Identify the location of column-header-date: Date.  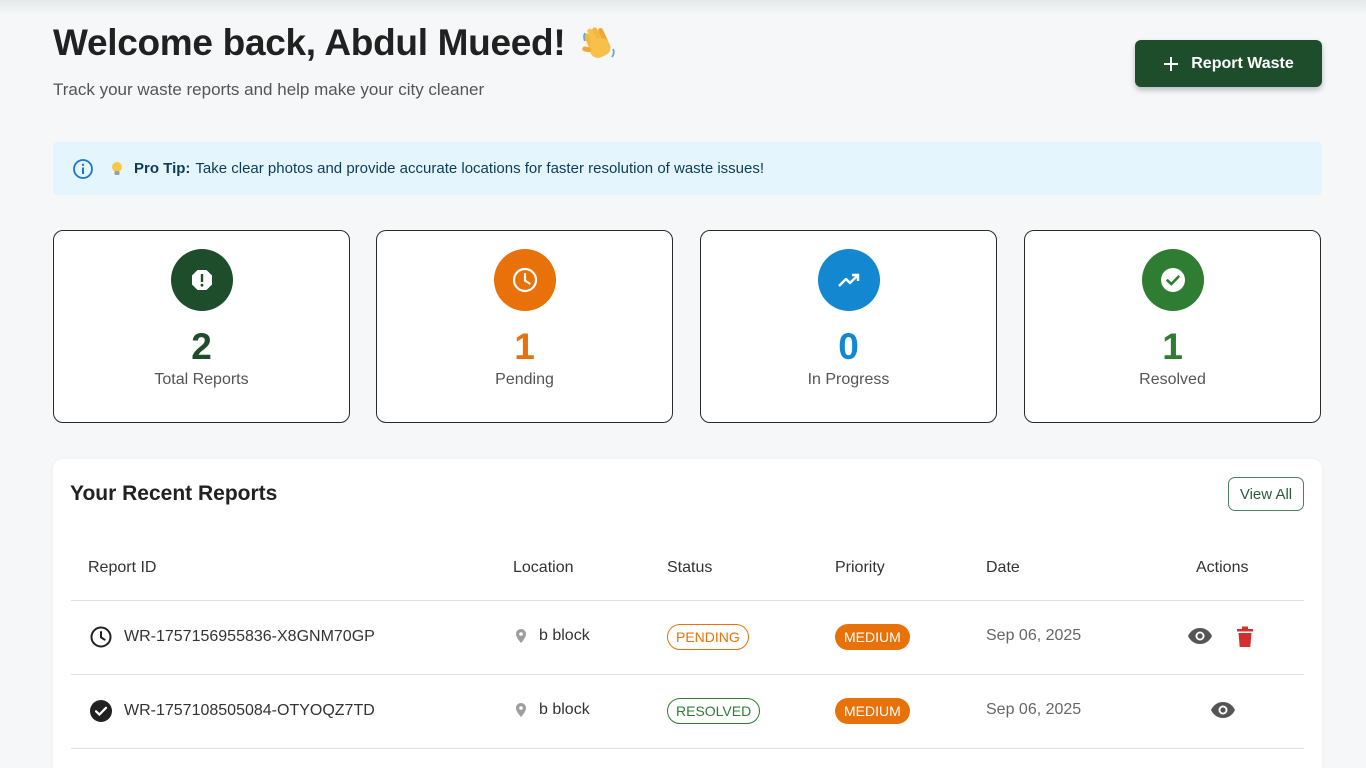
(1003, 568).